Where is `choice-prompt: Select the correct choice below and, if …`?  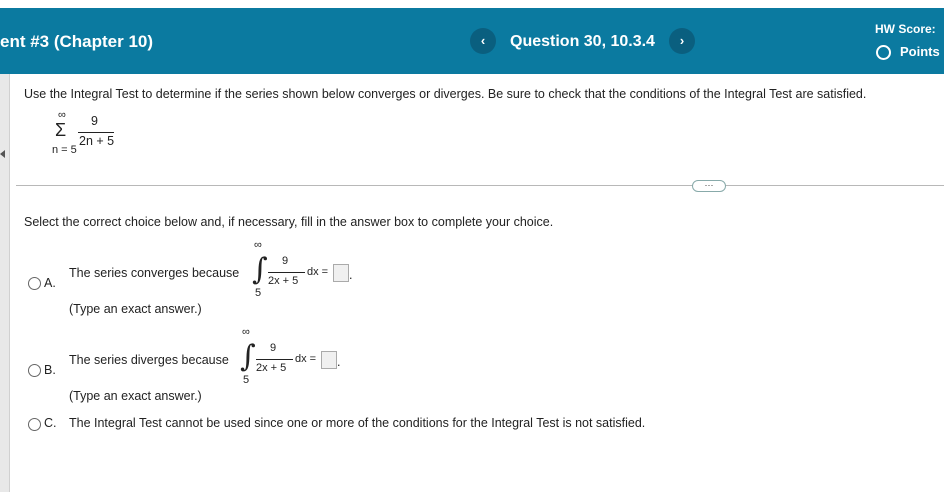 choice-prompt: Select the correct choice below and, if … is located at coordinates (289, 222).